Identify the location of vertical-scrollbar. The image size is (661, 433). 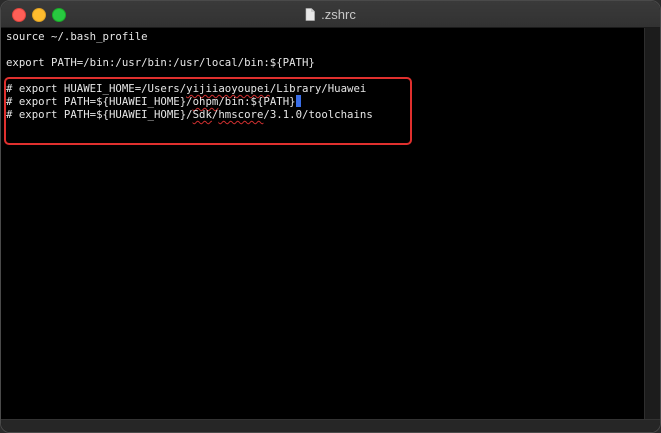
(652, 224).